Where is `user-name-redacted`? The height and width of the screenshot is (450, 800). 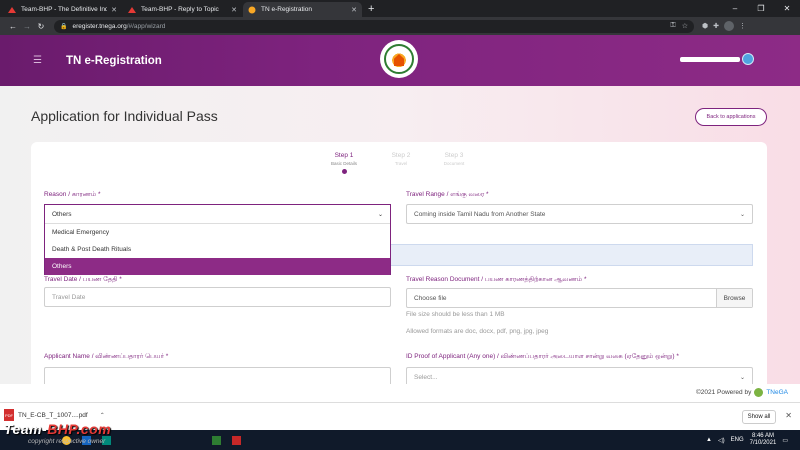 user-name-redacted is located at coordinates (710, 59).